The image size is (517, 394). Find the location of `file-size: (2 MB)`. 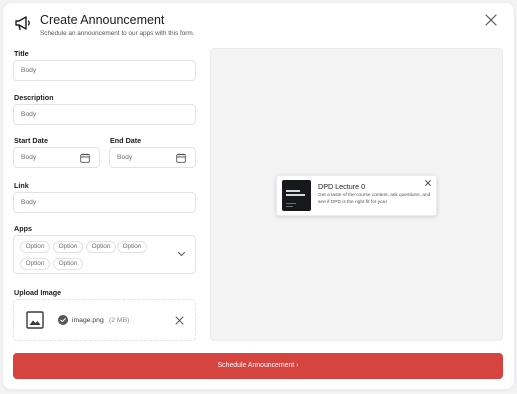

file-size: (2 MB) is located at coordinates (119, 320).